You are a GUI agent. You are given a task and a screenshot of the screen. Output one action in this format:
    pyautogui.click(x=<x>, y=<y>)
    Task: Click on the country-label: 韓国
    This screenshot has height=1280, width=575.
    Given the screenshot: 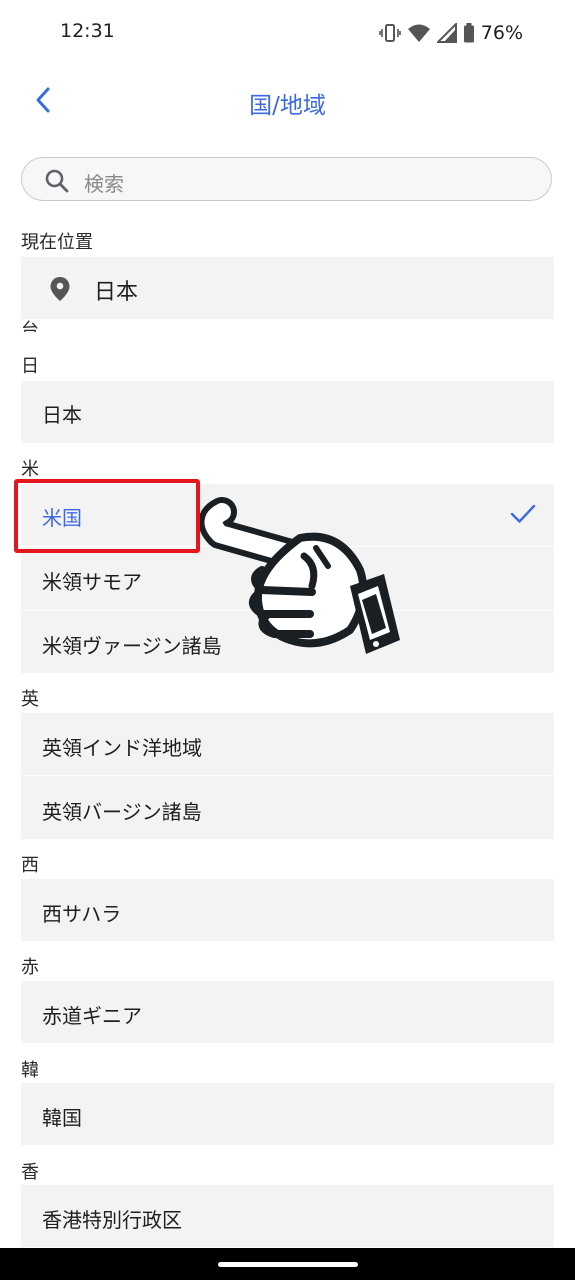 What is the action you would take?
    pyautogui.click(x=62, y=1118)
    